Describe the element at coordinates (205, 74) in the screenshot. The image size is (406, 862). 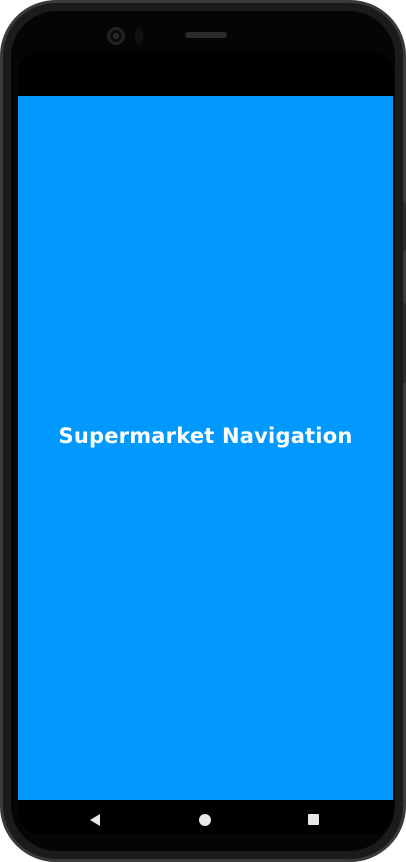
I see `status-bar` at that location.